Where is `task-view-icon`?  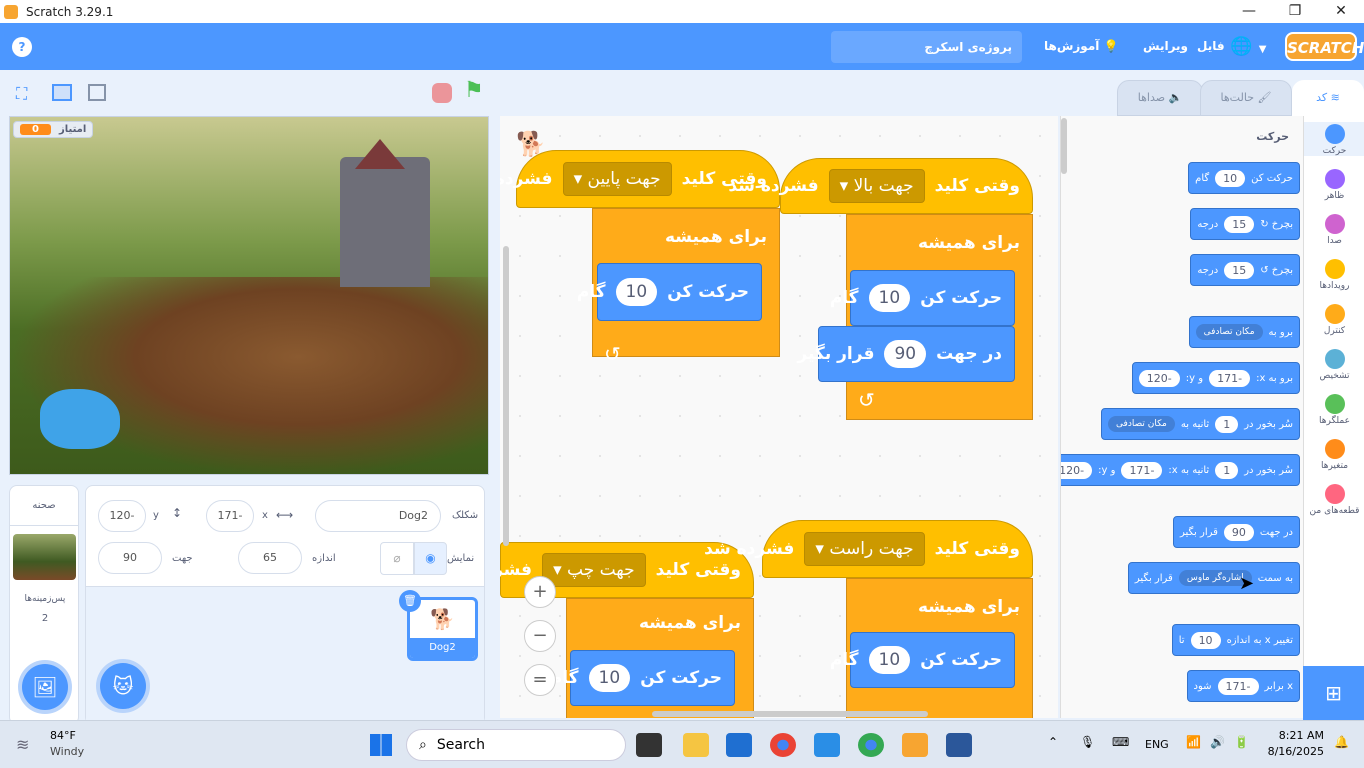
task-view-icon is located at coordinates (649, 745).